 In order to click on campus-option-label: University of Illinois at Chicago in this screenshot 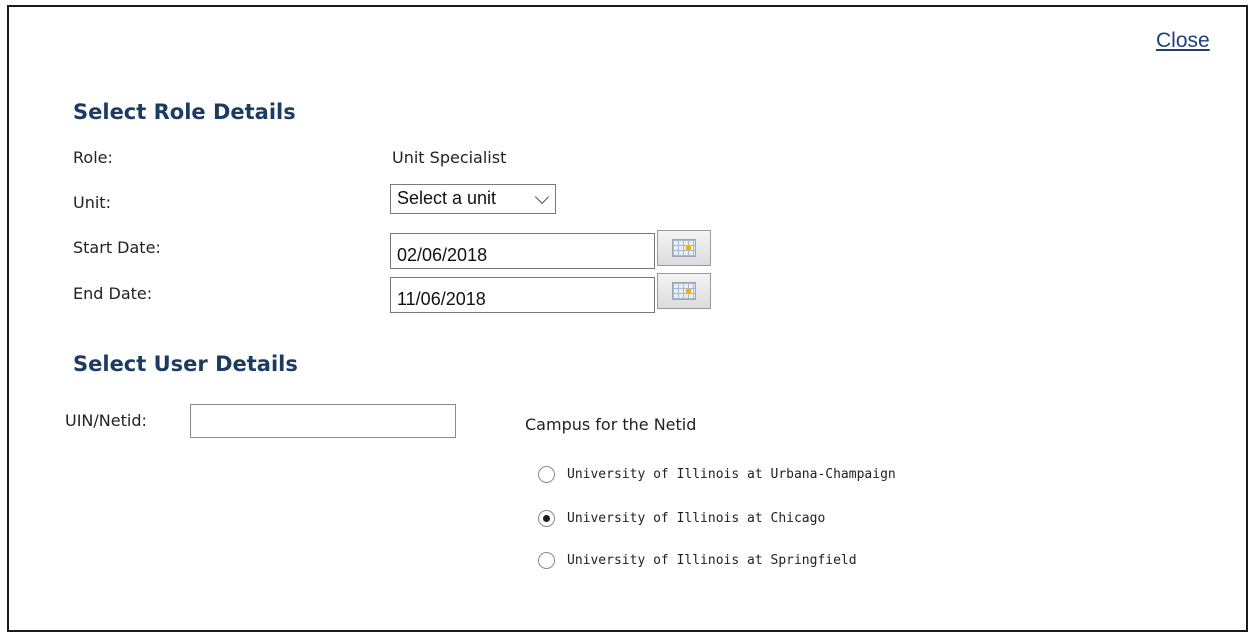, I will do `click(696, 518)`.